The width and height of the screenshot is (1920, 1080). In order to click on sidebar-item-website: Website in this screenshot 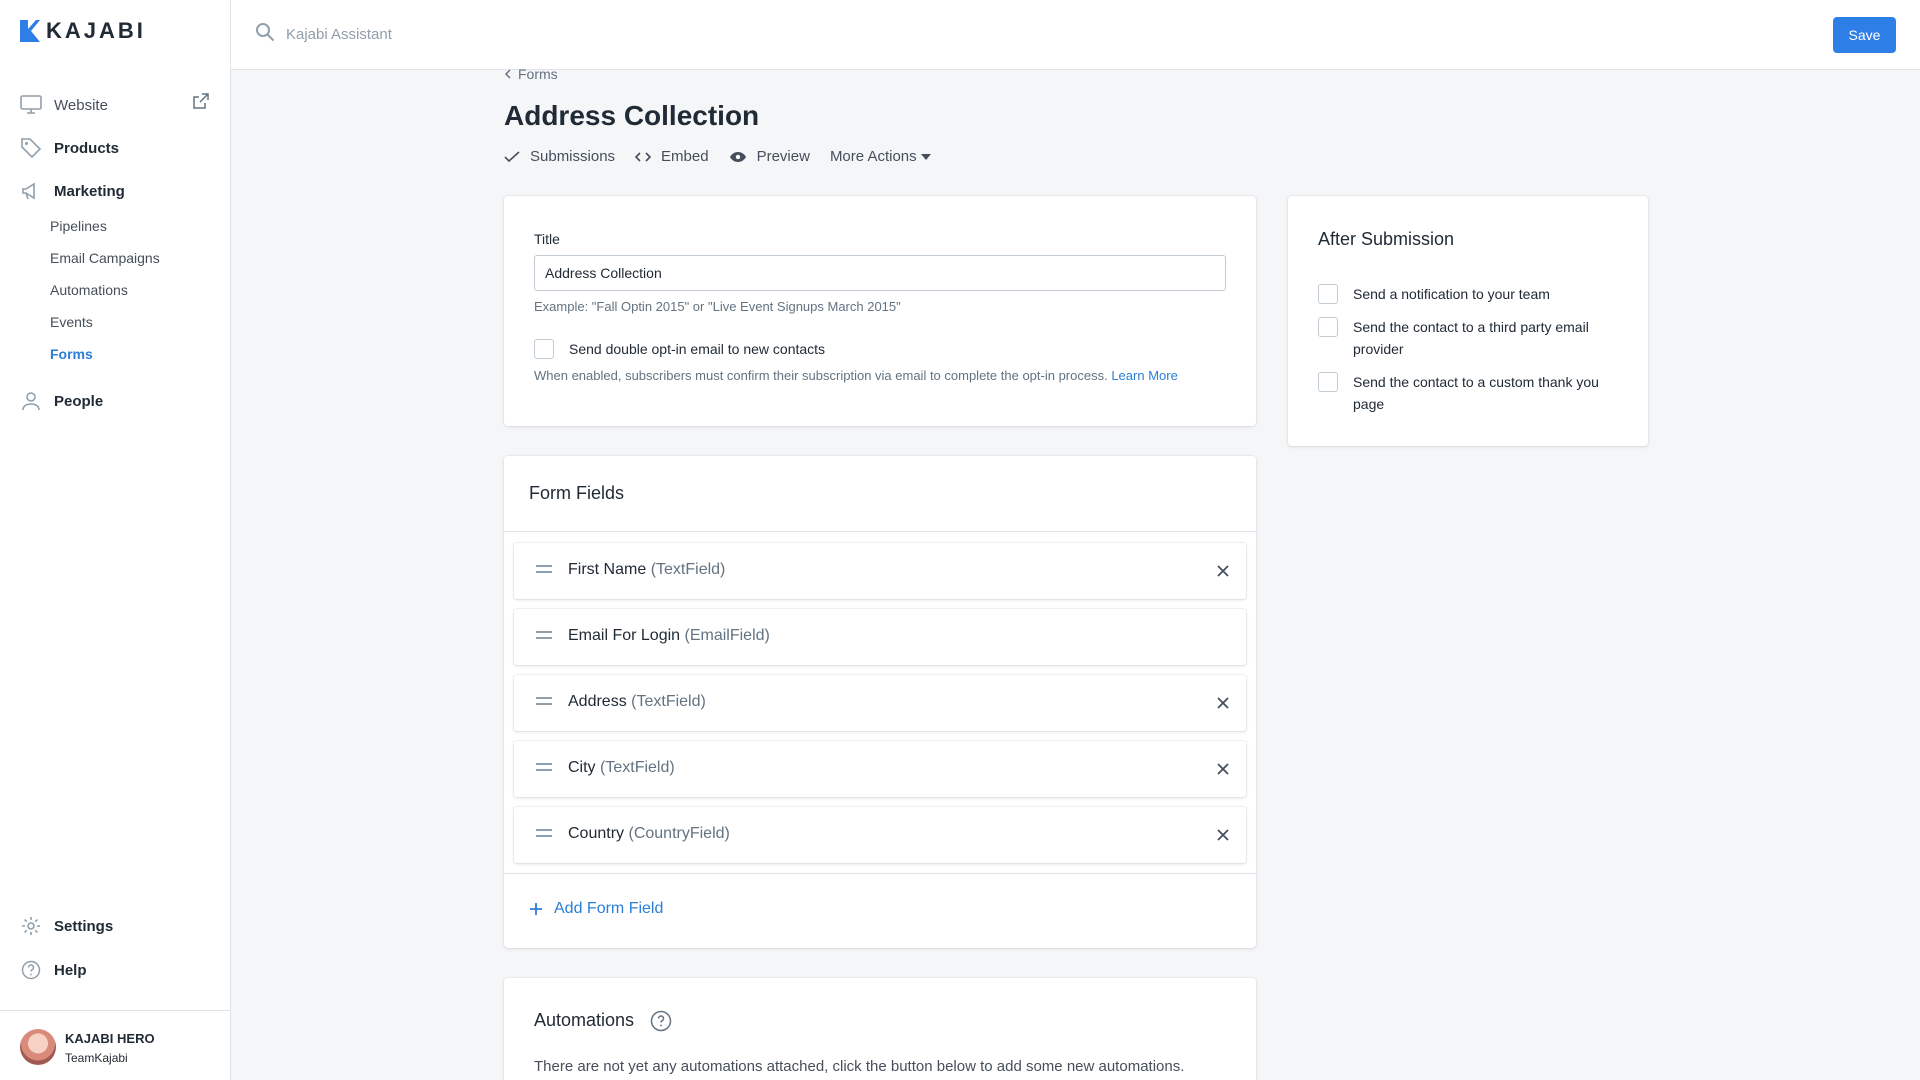, I will do `click(64, 105)`.